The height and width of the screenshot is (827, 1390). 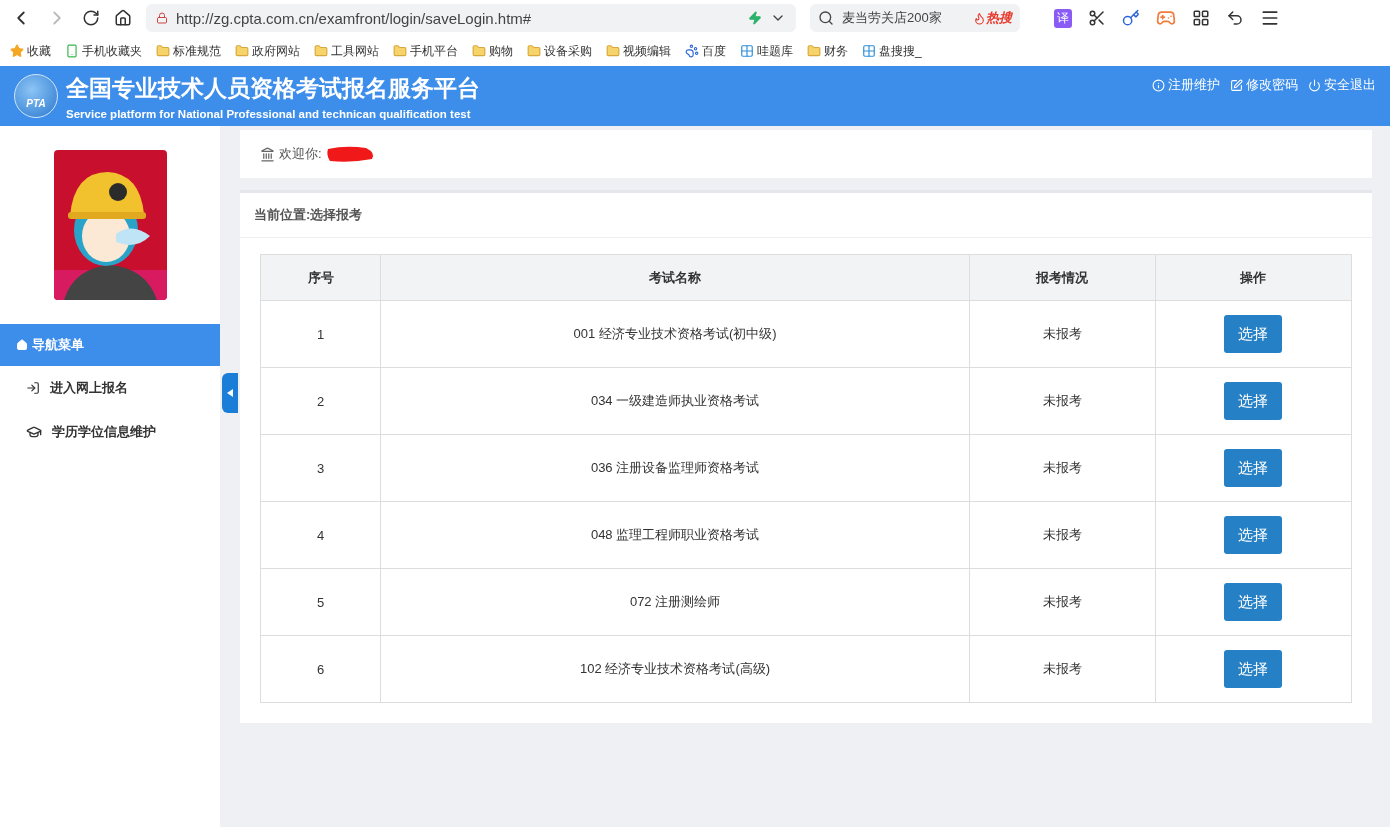 I want to click on table-cell: 036 注册设备监理师资格考试, so click(x=675, y=468).